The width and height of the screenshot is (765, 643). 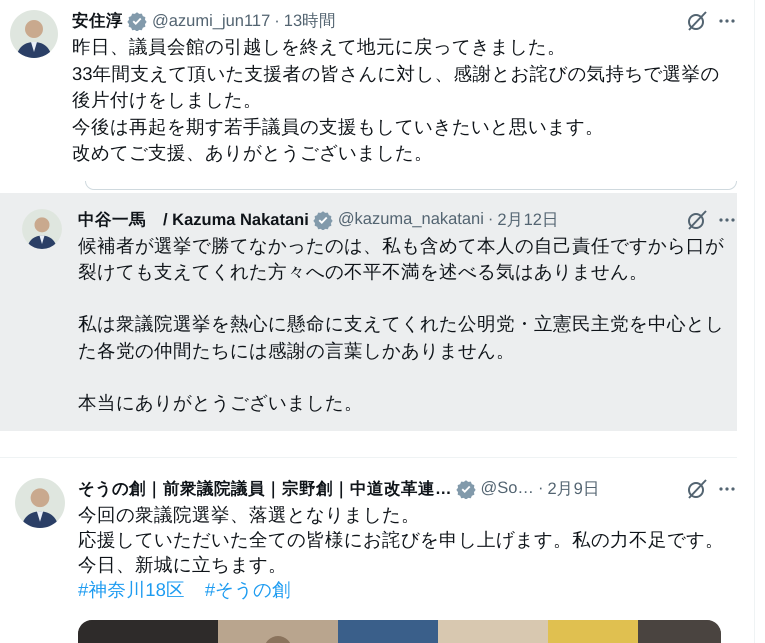 I want to click on tweet-text: 今回の衆議院選挙、落選となりました。, so click(x=249, y=514).